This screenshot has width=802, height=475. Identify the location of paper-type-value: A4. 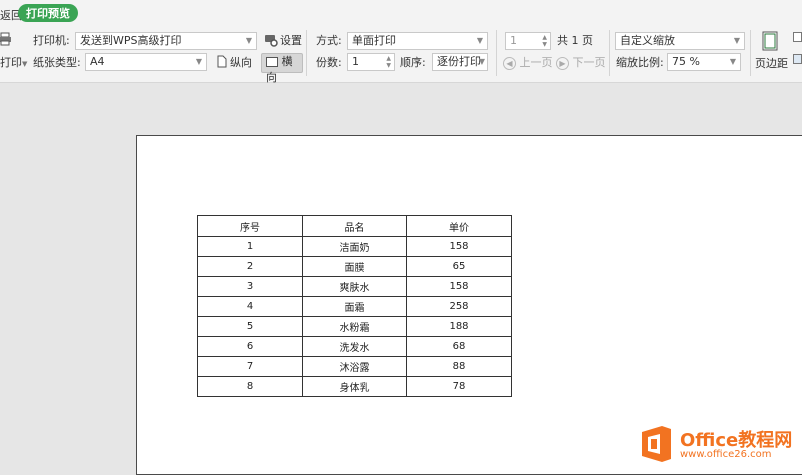
(97, 61).